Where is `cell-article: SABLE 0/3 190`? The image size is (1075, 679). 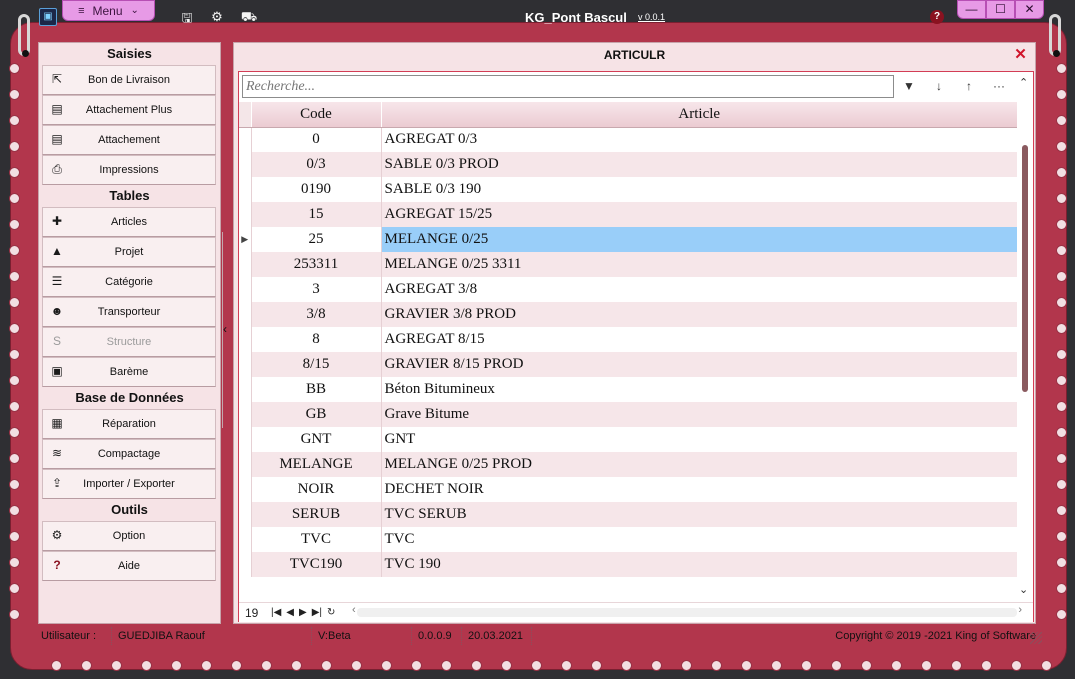
cell-article: SABLE 0/3 190 is located at coordinates (699, 189).